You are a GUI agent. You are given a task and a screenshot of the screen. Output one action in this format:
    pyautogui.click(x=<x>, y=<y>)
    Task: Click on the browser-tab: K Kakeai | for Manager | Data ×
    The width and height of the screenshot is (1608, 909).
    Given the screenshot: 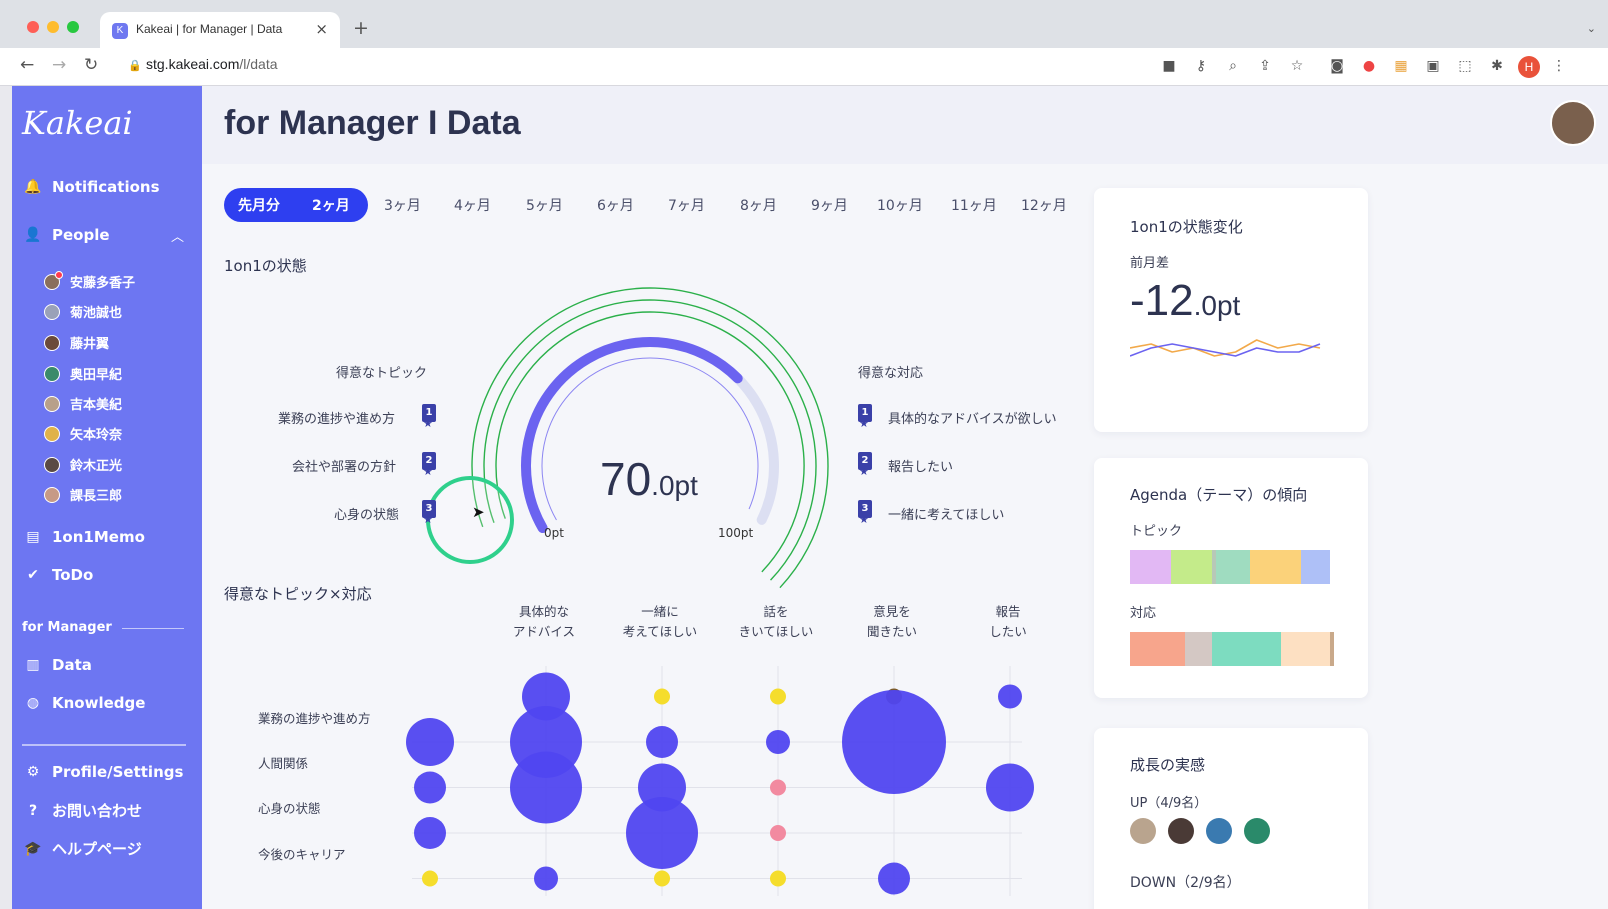 What is the action you would take?
    pyautogui.click(x=220, y=30)
    